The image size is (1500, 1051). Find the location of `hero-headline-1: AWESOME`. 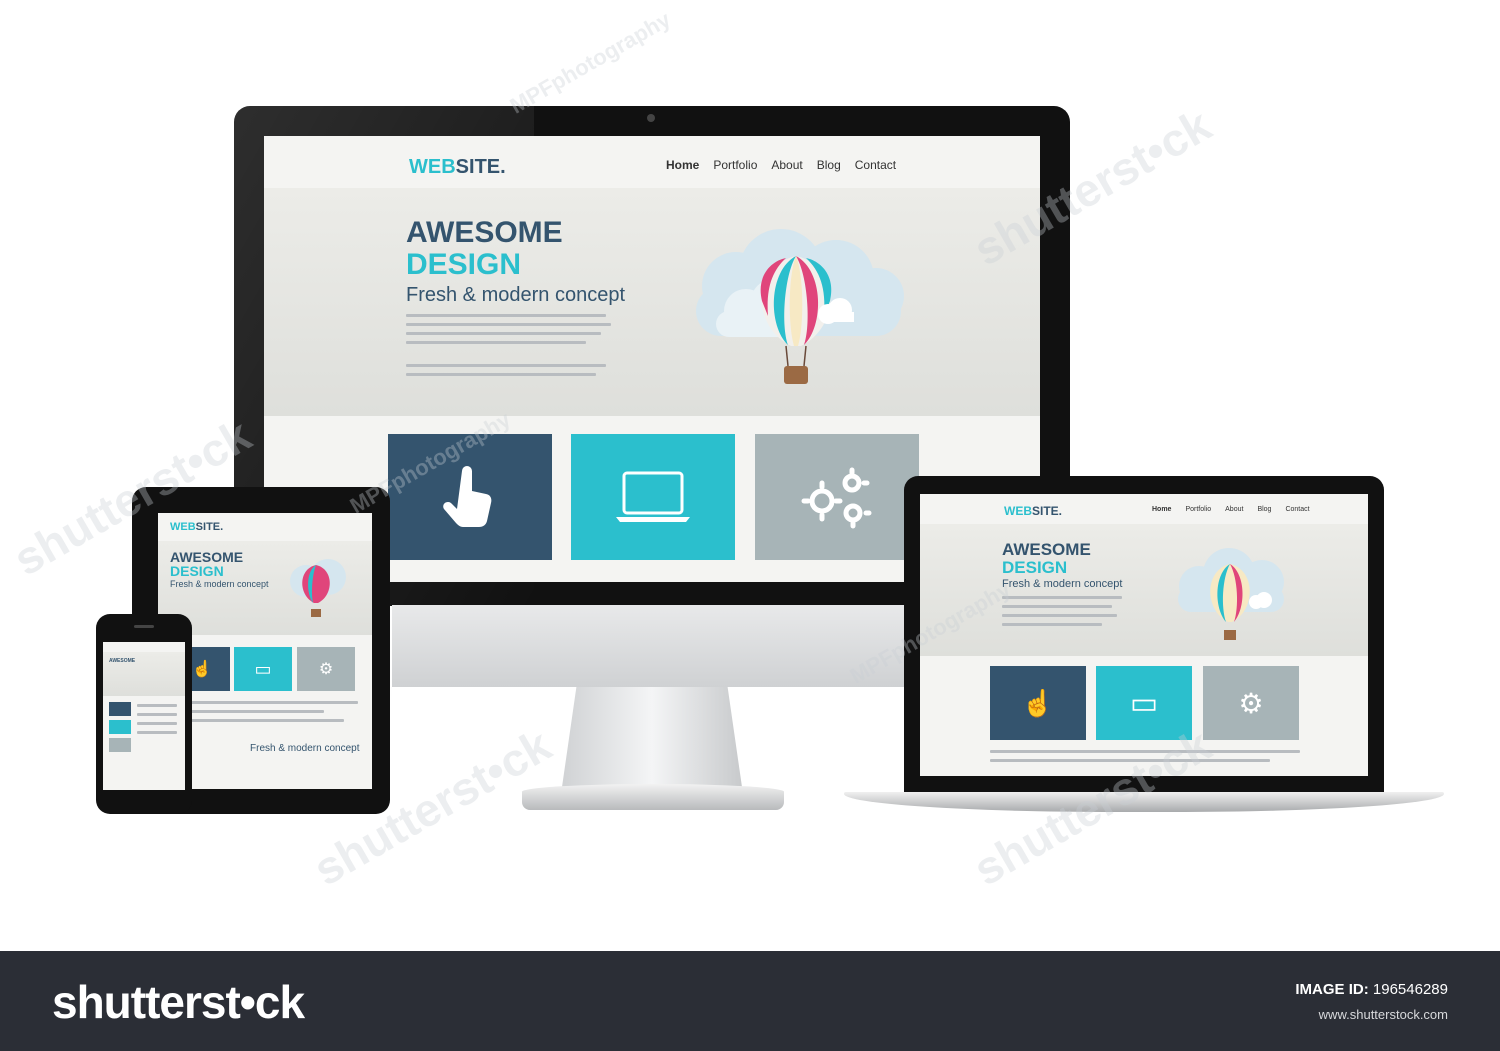

hero-headline-1: AWESOME is located at coordinates (484, 232).